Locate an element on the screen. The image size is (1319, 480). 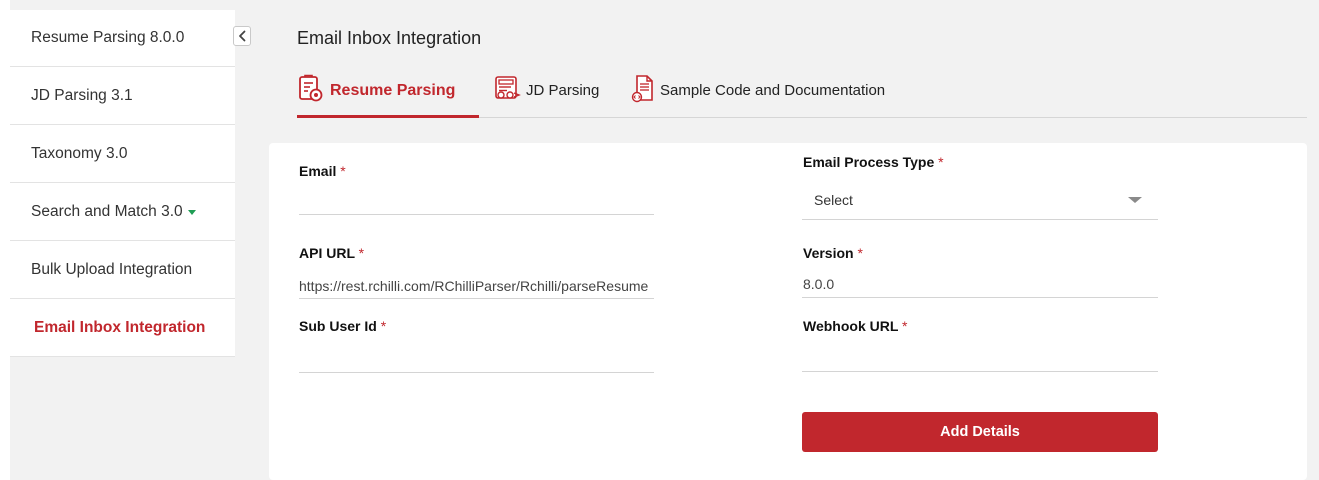
sidebar-item-taxonomy: Taxonomy 3.0 is located at coordinates (122, 154).